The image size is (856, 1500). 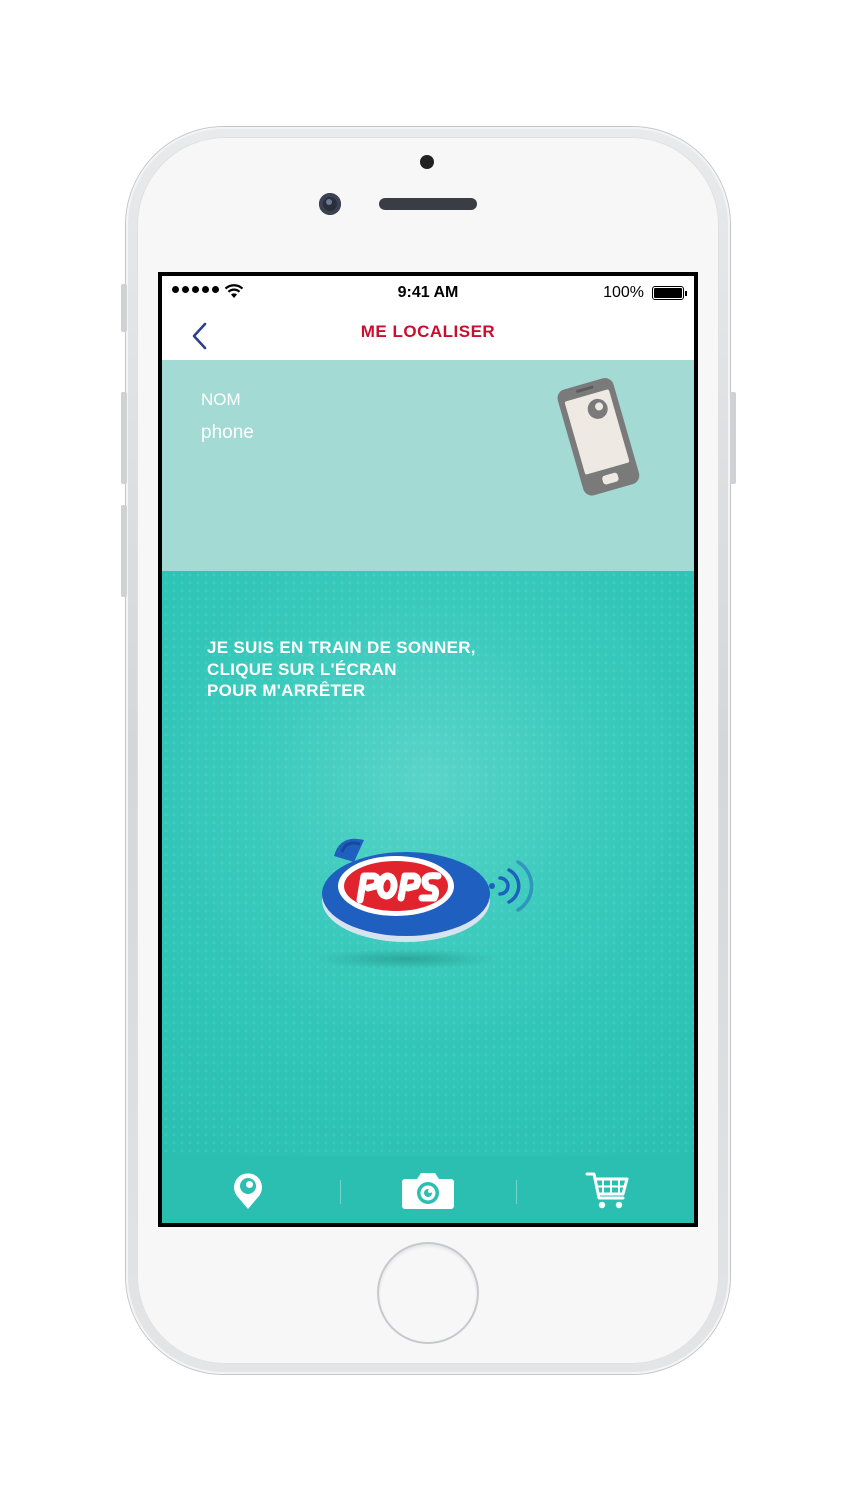 I want to click on device-info-panel: NOM phone, so click(x=428, y=465).